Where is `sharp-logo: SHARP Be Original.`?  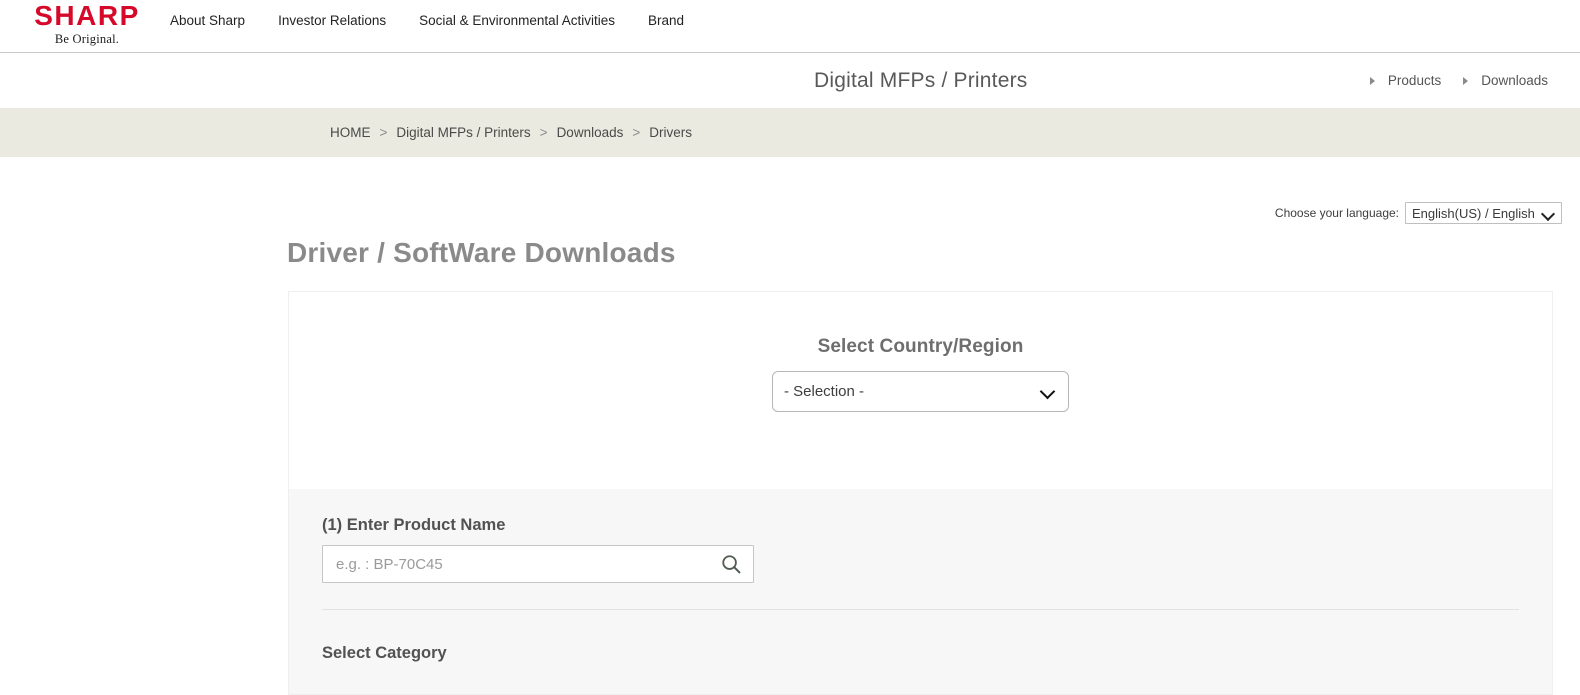 sharp-logo: SHARP Be Original. is located at coordinates (80, 23).